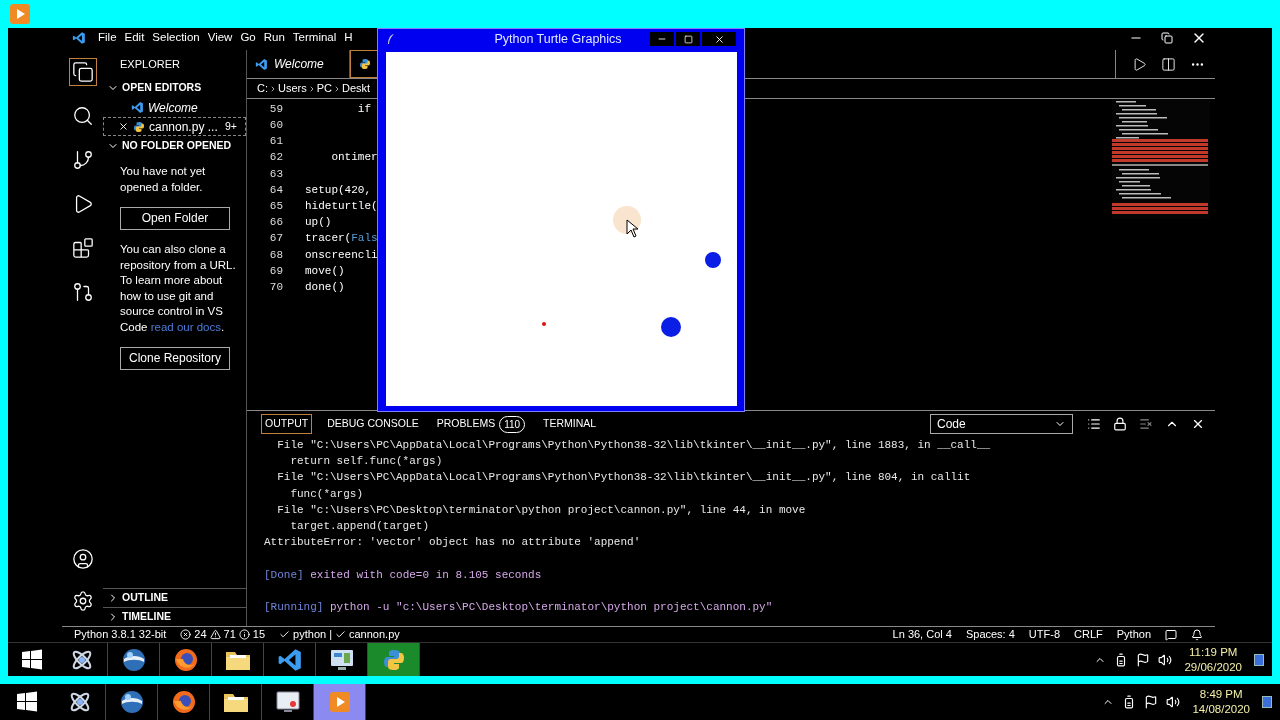 This screenshot has height=720, width=1280. What do you see at coordinates (367, 634) in the screenshot?
I see `linter-status: cannon.py` at bounding box center [367, 634].